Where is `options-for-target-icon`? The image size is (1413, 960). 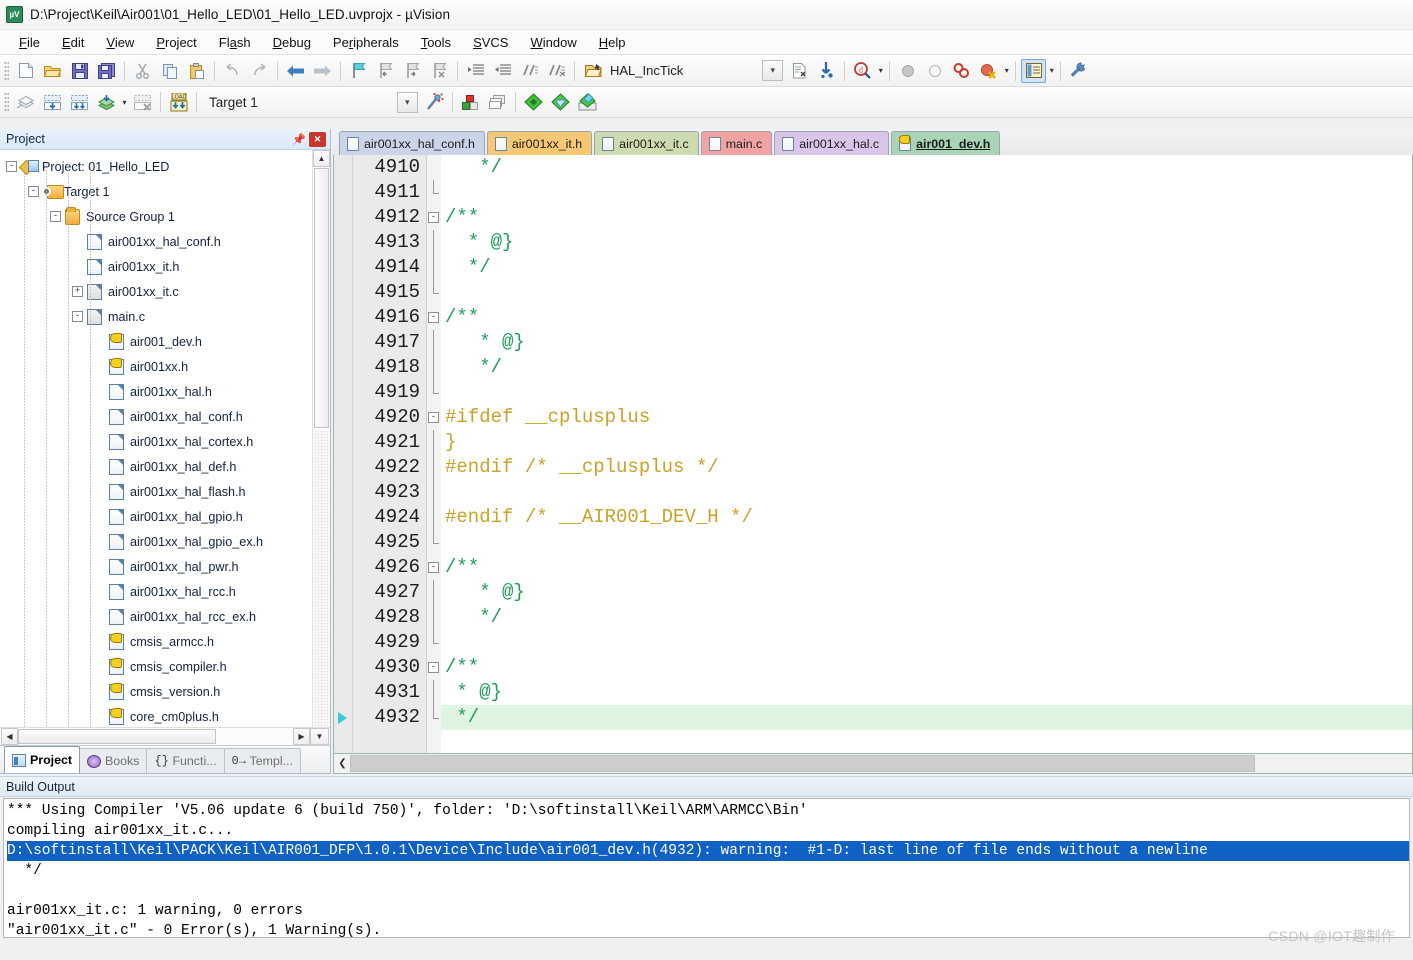 options-for-target-icon is located at coordinates (470, 102).